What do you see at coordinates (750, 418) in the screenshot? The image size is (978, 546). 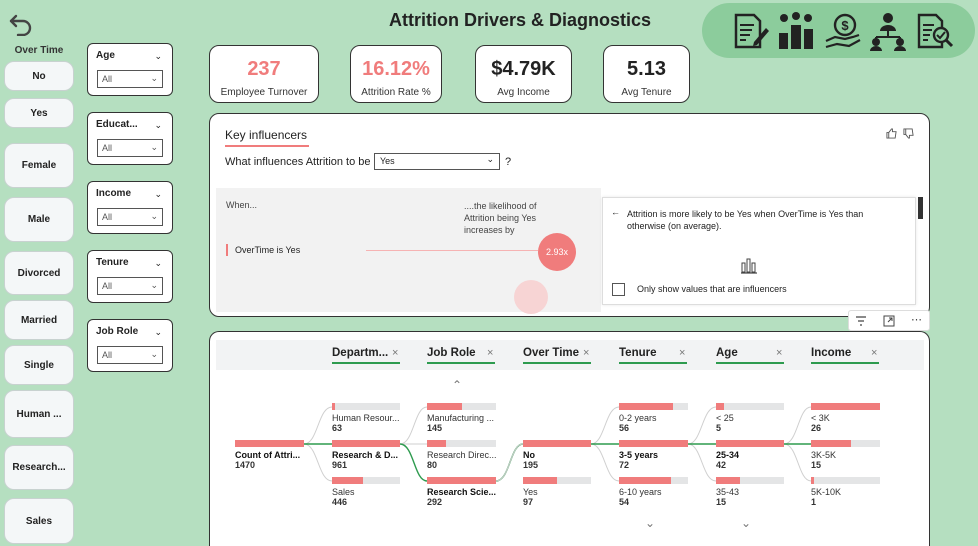 I see `tree-node: < 25 5` at bounding box center [750, 418].